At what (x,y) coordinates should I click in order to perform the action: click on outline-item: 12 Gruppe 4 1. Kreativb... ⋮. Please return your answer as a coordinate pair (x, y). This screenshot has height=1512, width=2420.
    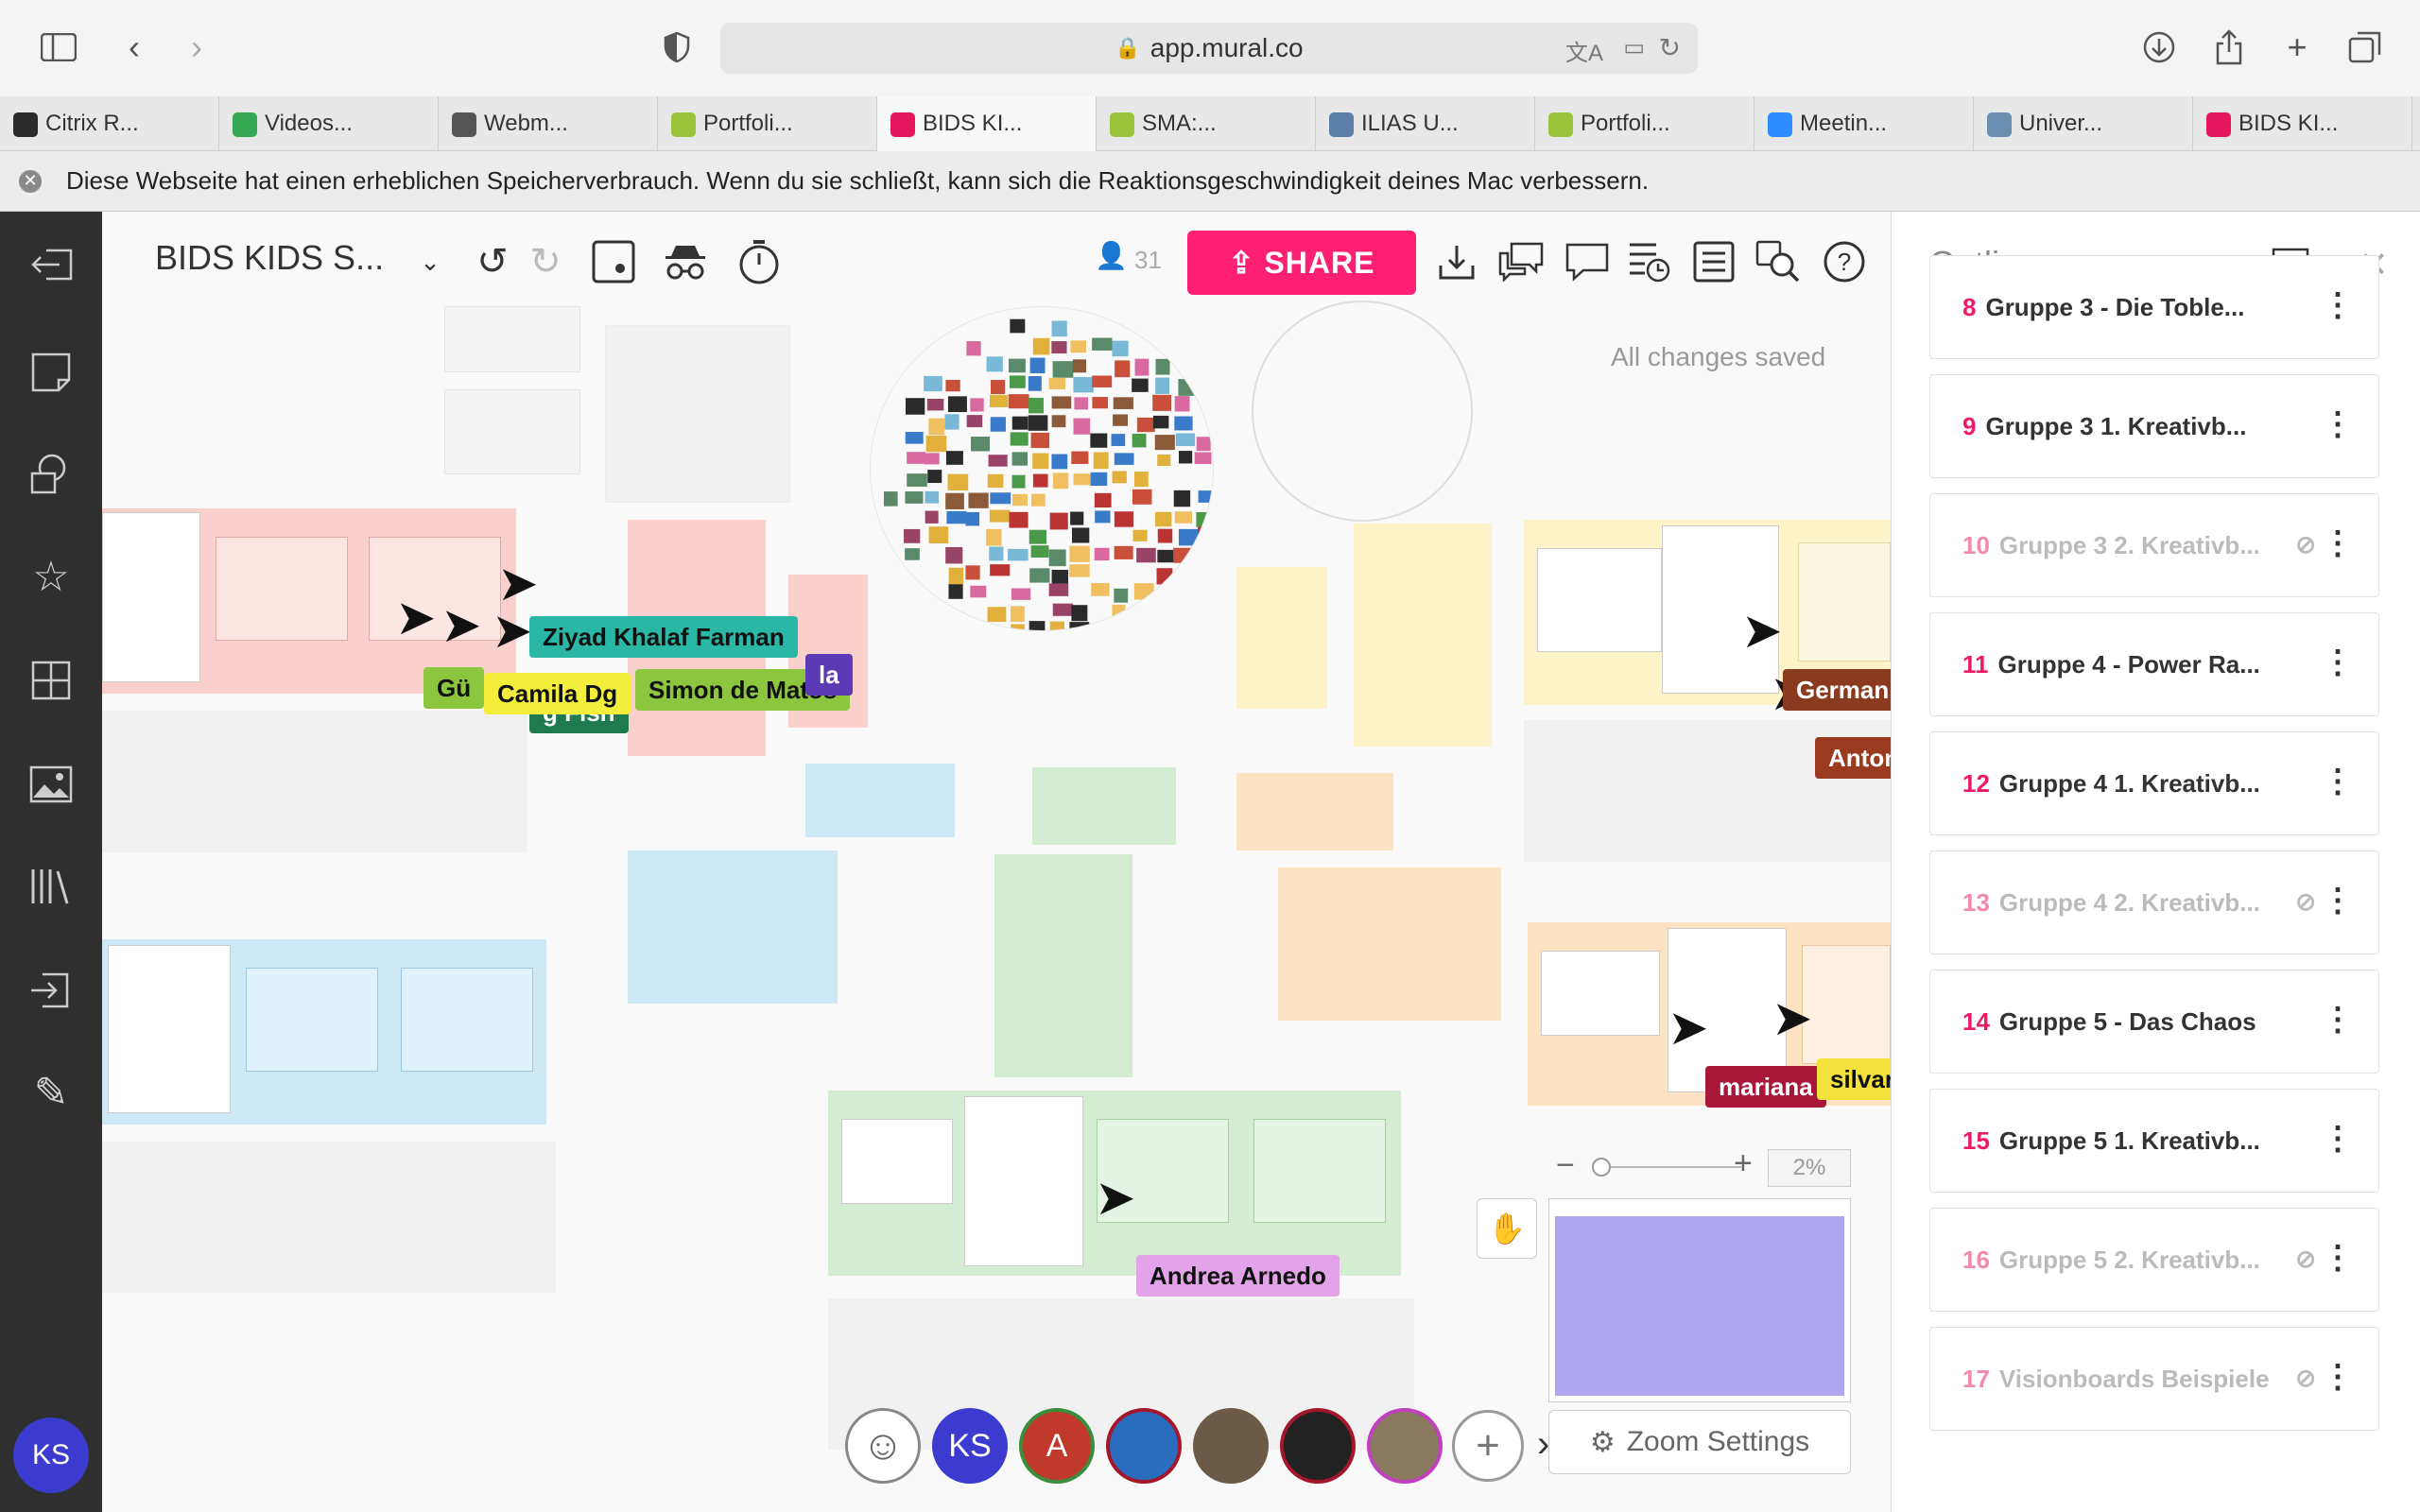
    Looking at the image, I should click on (2154, 783).